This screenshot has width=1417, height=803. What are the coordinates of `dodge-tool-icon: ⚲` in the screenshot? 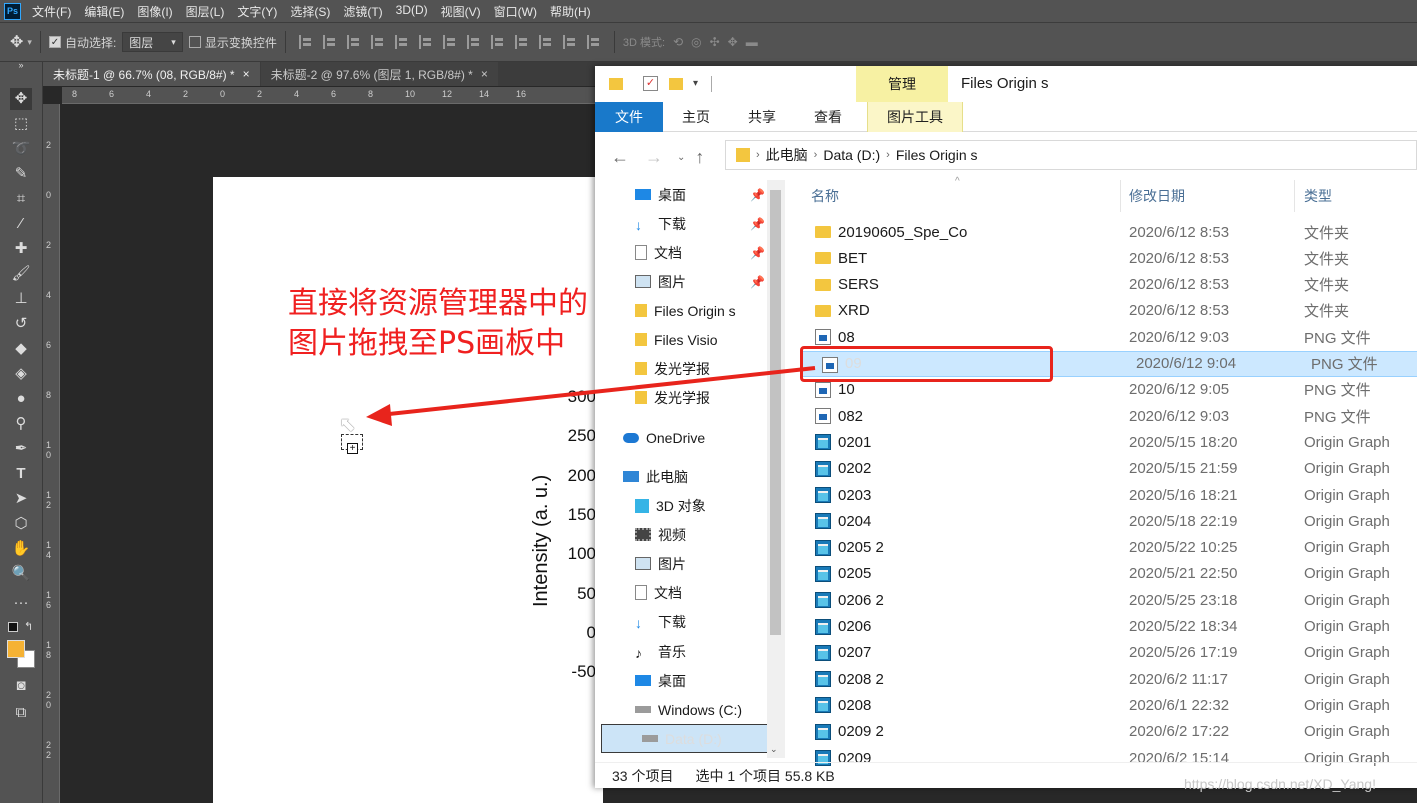 It's located at (21, 424).